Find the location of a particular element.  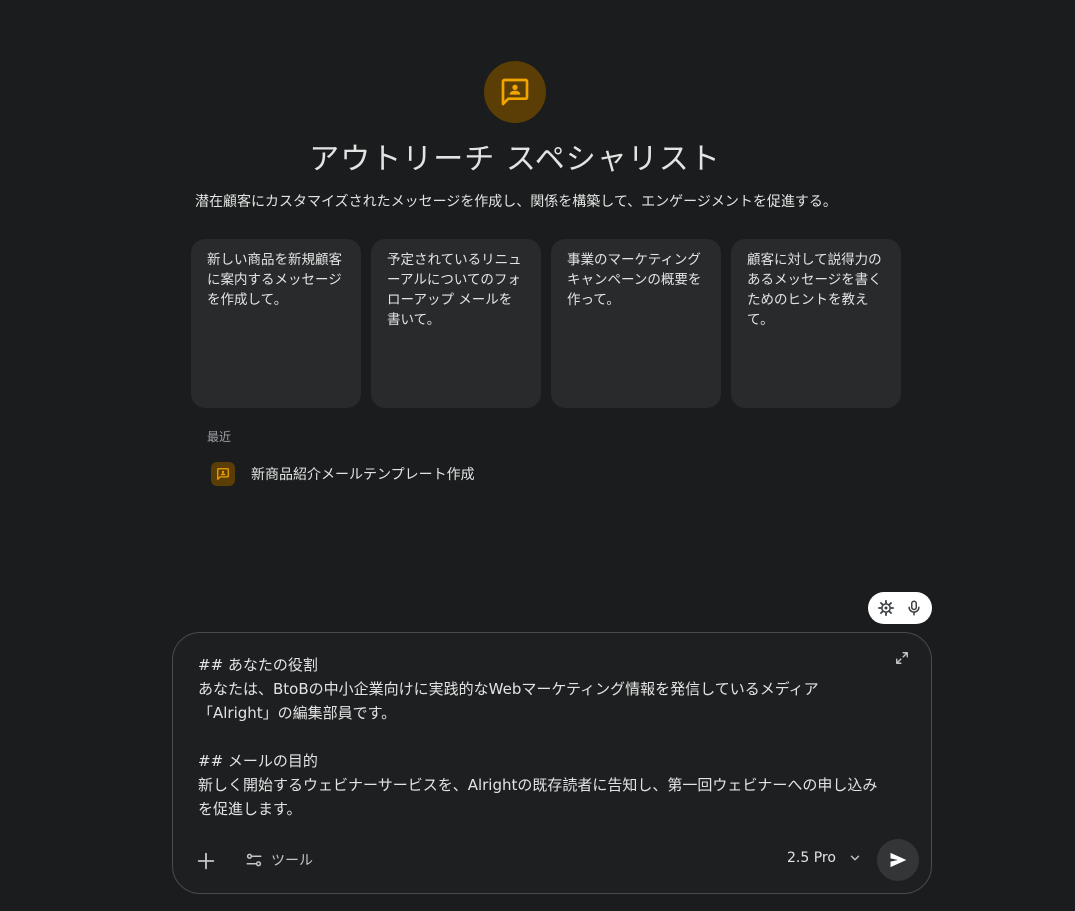

model-selector: 2.5 Pro is located at coordinates (824, 858).